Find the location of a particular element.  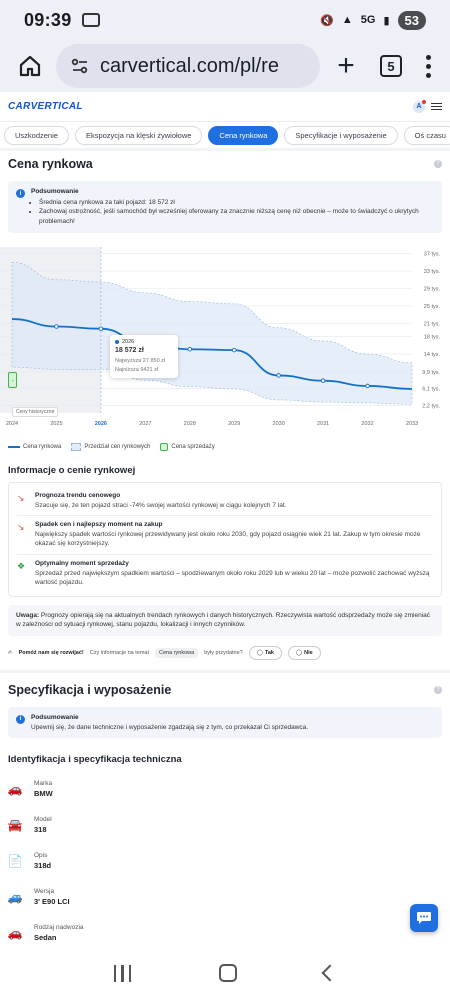

plus-icon: + is located at coordinates (346, 65).